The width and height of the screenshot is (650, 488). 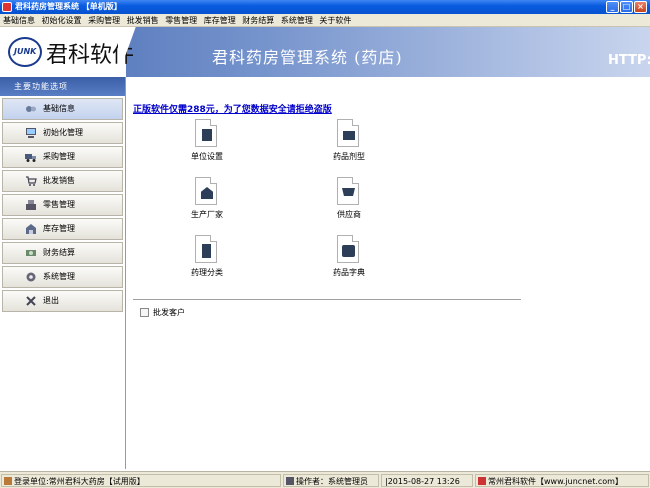 I want to click on warehouse-icon, so click(x=31, y=229).